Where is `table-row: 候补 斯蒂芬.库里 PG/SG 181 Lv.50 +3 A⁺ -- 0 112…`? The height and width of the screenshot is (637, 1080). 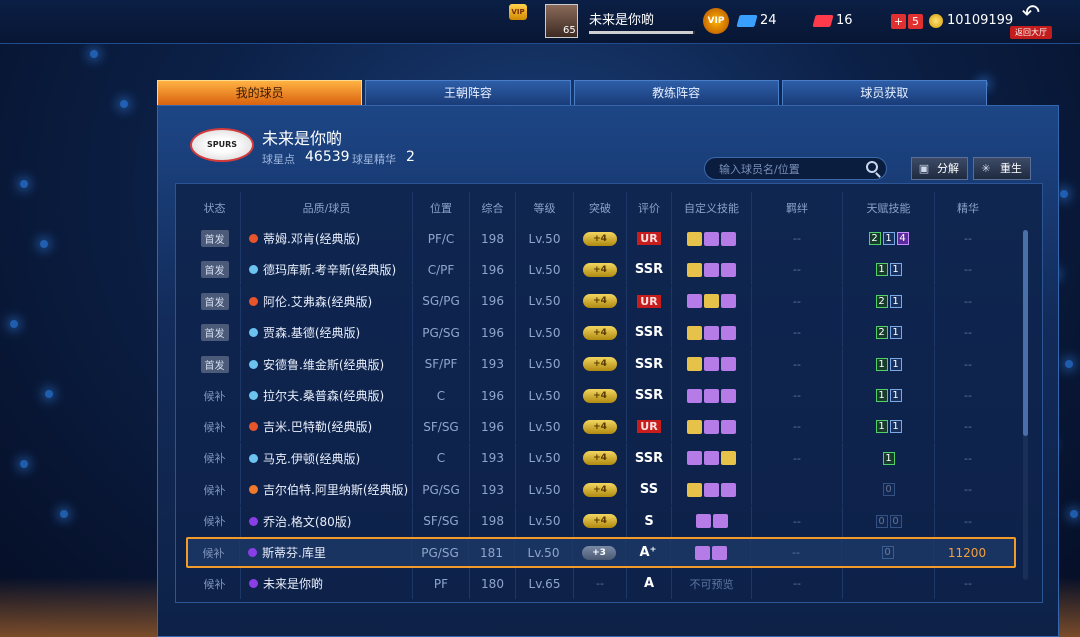 table-row: 候补 斯蒂芬.库里 PG/SG 181 Lv.50 +3 A⁺ -- 0 112… is located at coordinates (601, 552).